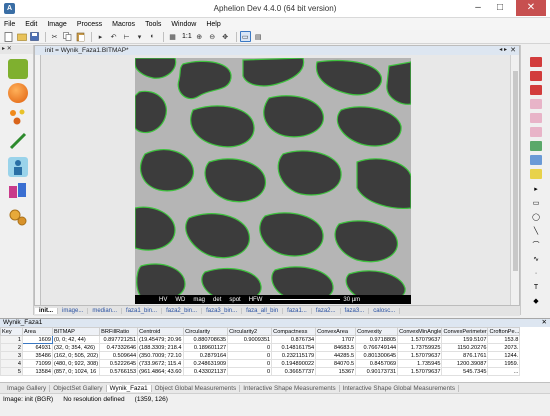 The width and height of the screenshot is (550, 416). What do you see at coordinates (89, 24) in the screenshot?
I see `menu-process: Process` at bounding box center [89, 24].